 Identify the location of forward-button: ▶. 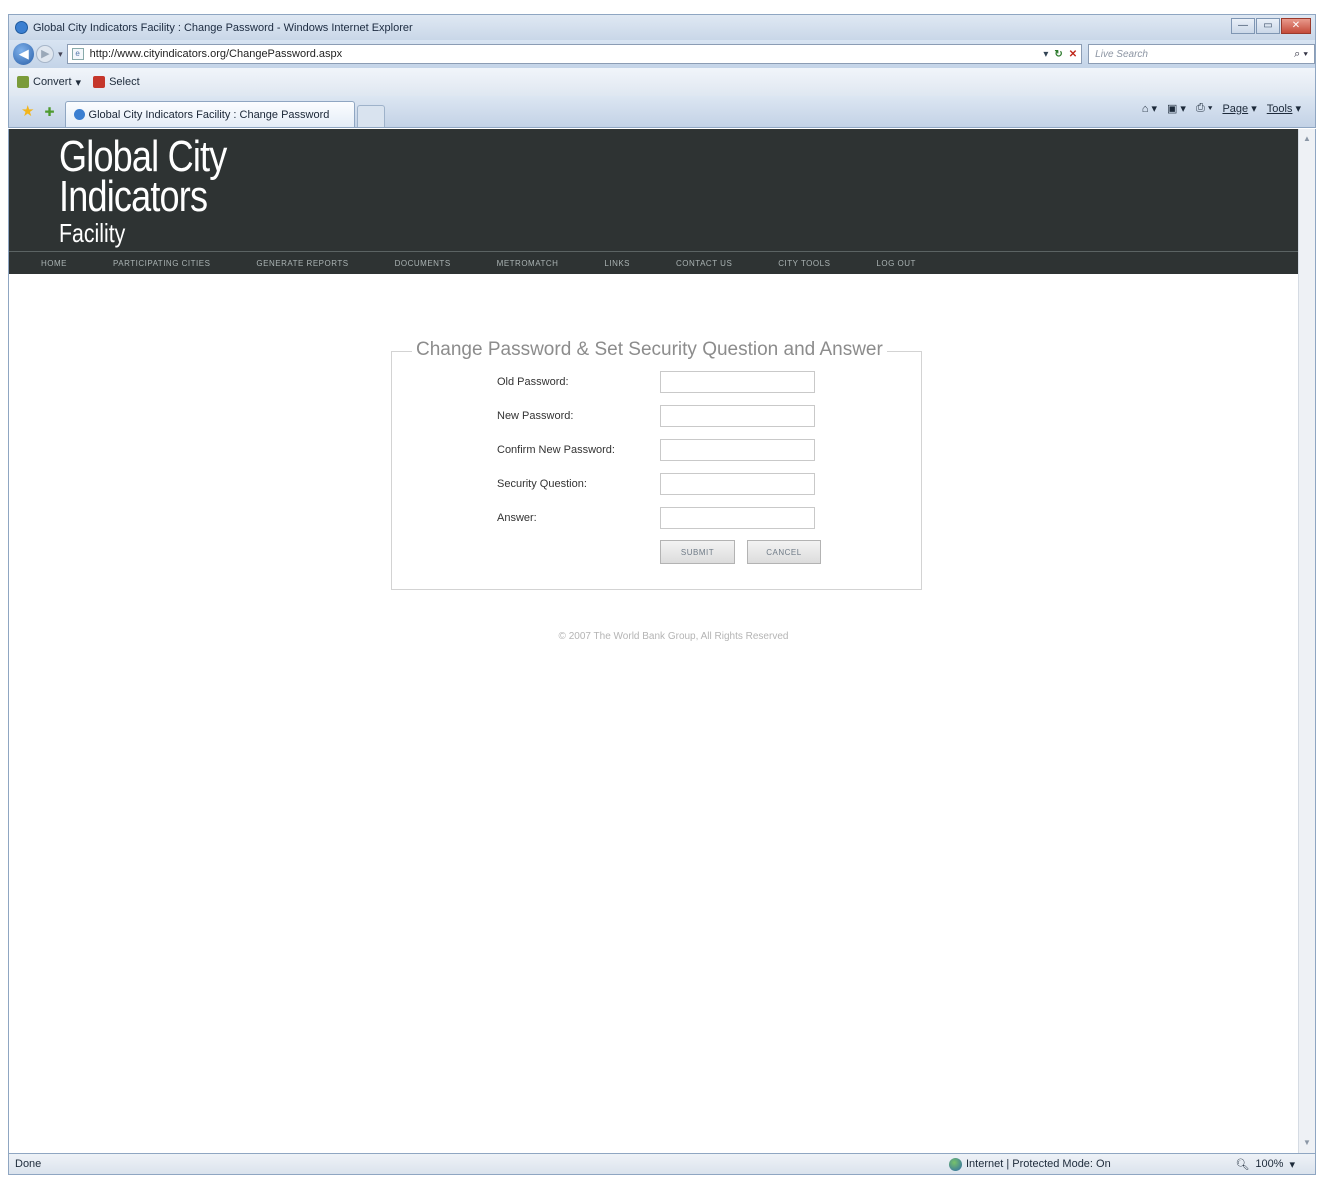
(45, 54).